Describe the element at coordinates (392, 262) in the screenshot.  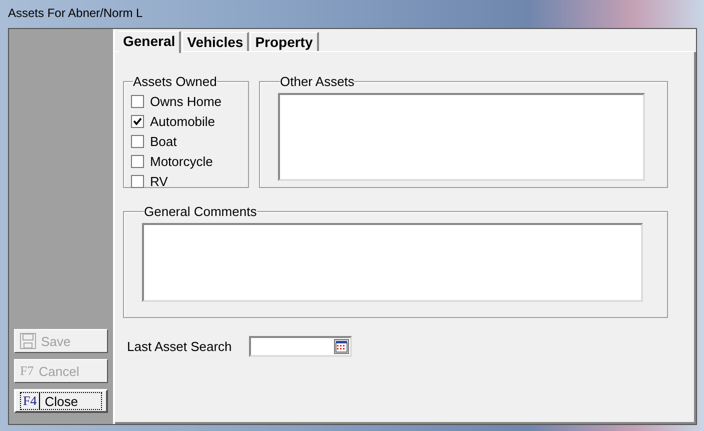
I see `comments-field` at that location.